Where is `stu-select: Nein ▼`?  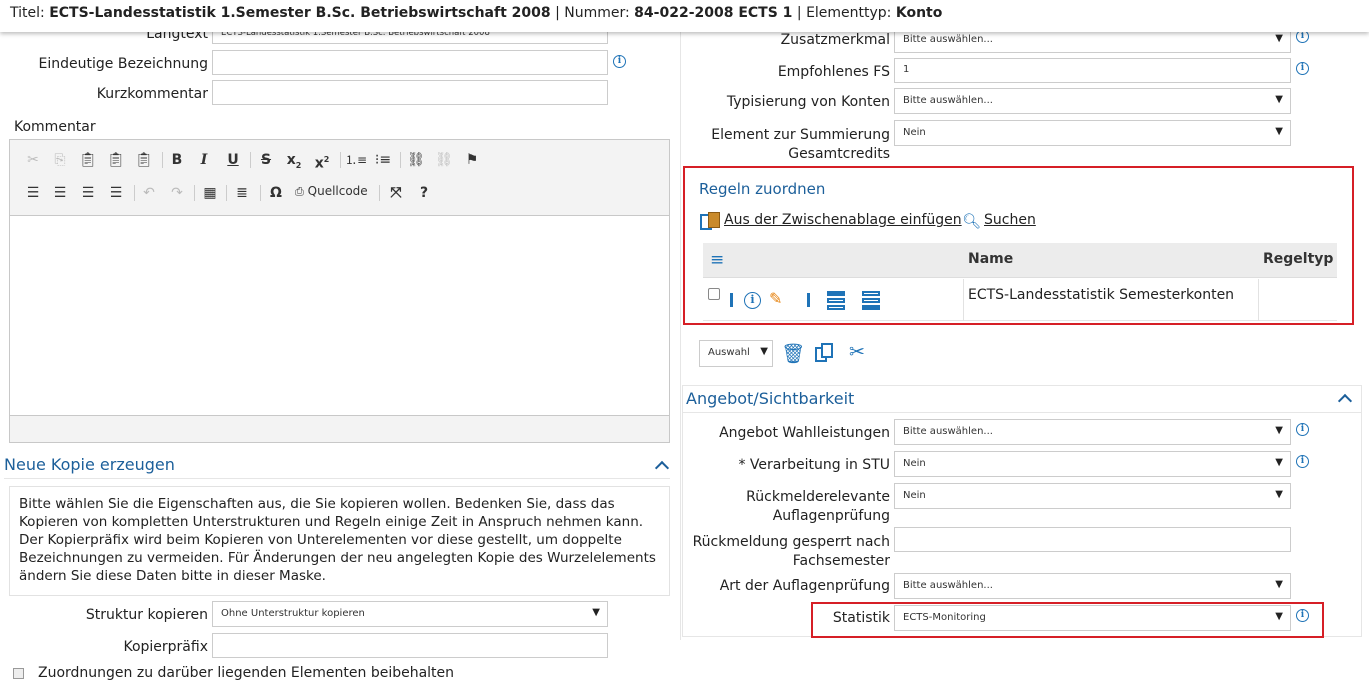
stu-select: Nein ▼ is located at coordinates (1092, 464).